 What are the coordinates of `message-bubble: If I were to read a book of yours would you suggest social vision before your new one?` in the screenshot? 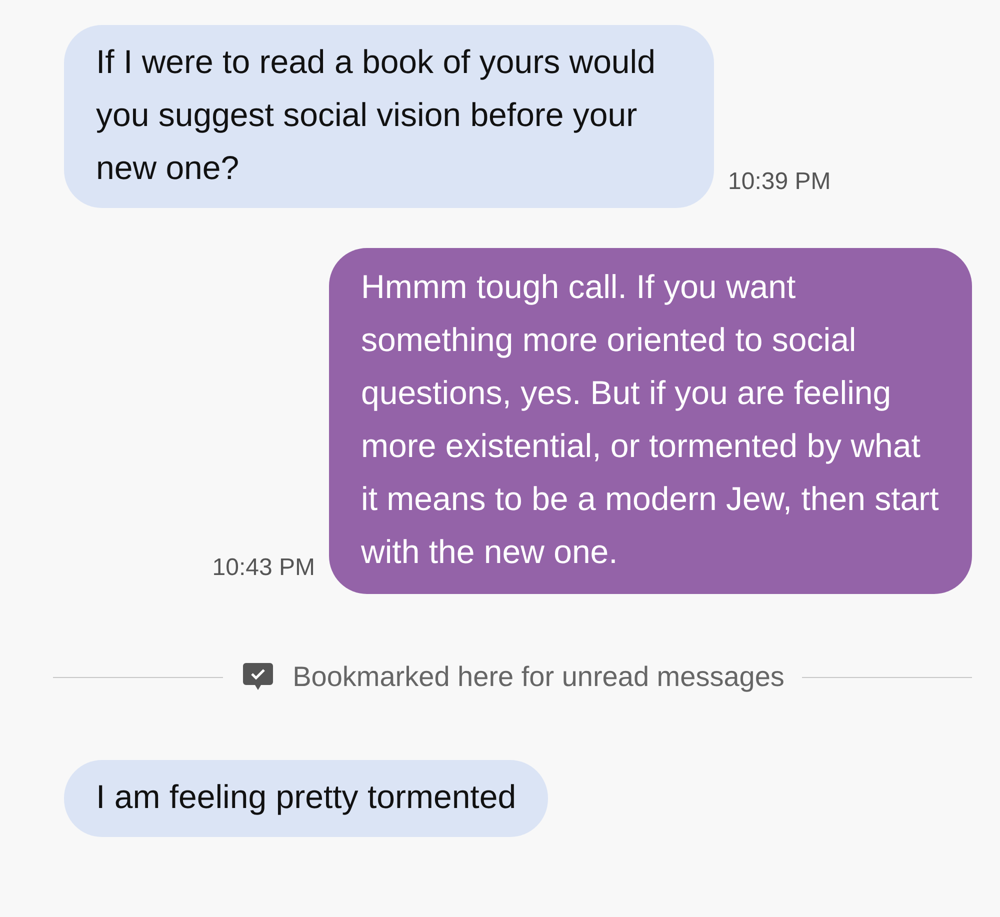 It's located at (389, 116).